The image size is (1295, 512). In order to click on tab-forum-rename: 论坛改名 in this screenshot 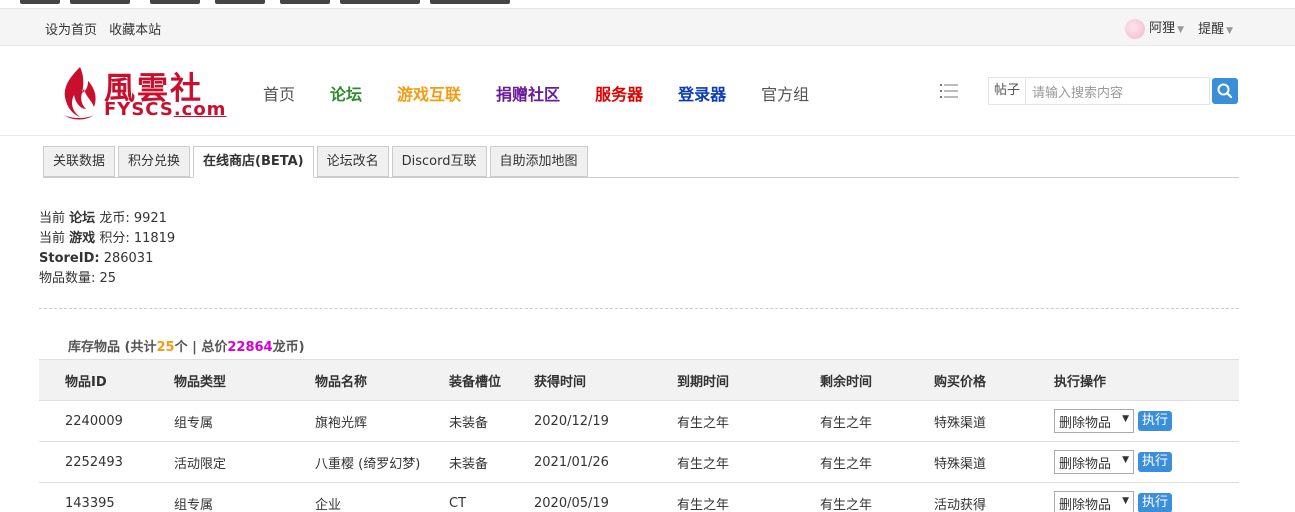, I will do `click(352, 161)`.